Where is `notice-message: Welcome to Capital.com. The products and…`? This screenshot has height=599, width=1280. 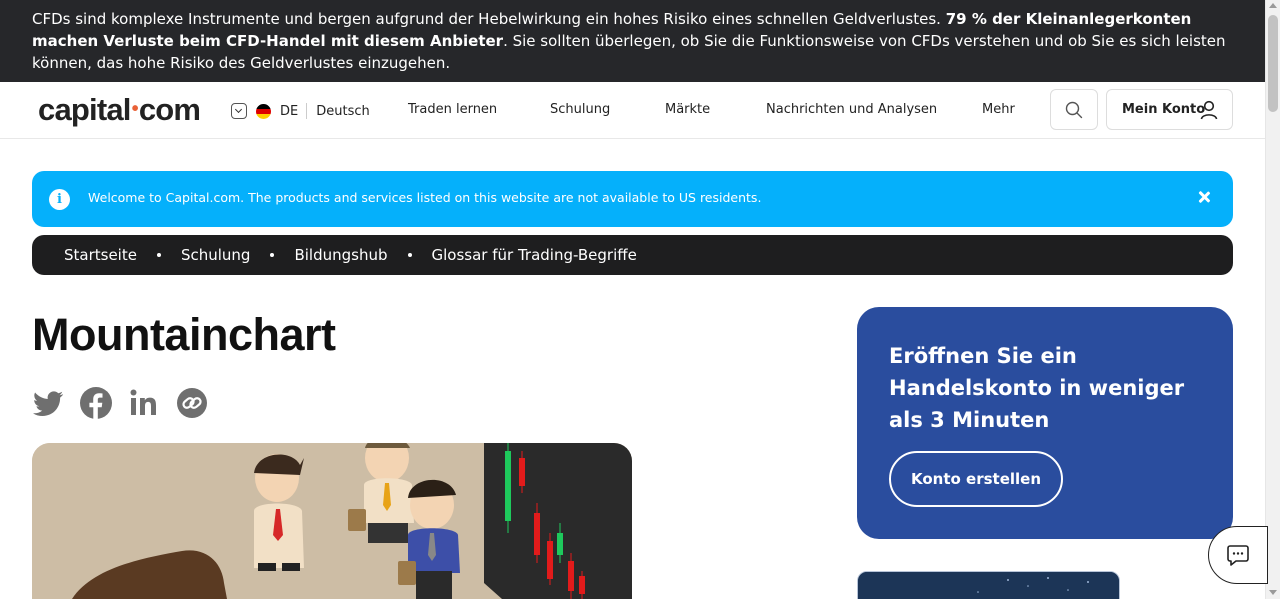
notice-message: Welcome to Capital.com. The products and… is located at coordinates (425, 197).